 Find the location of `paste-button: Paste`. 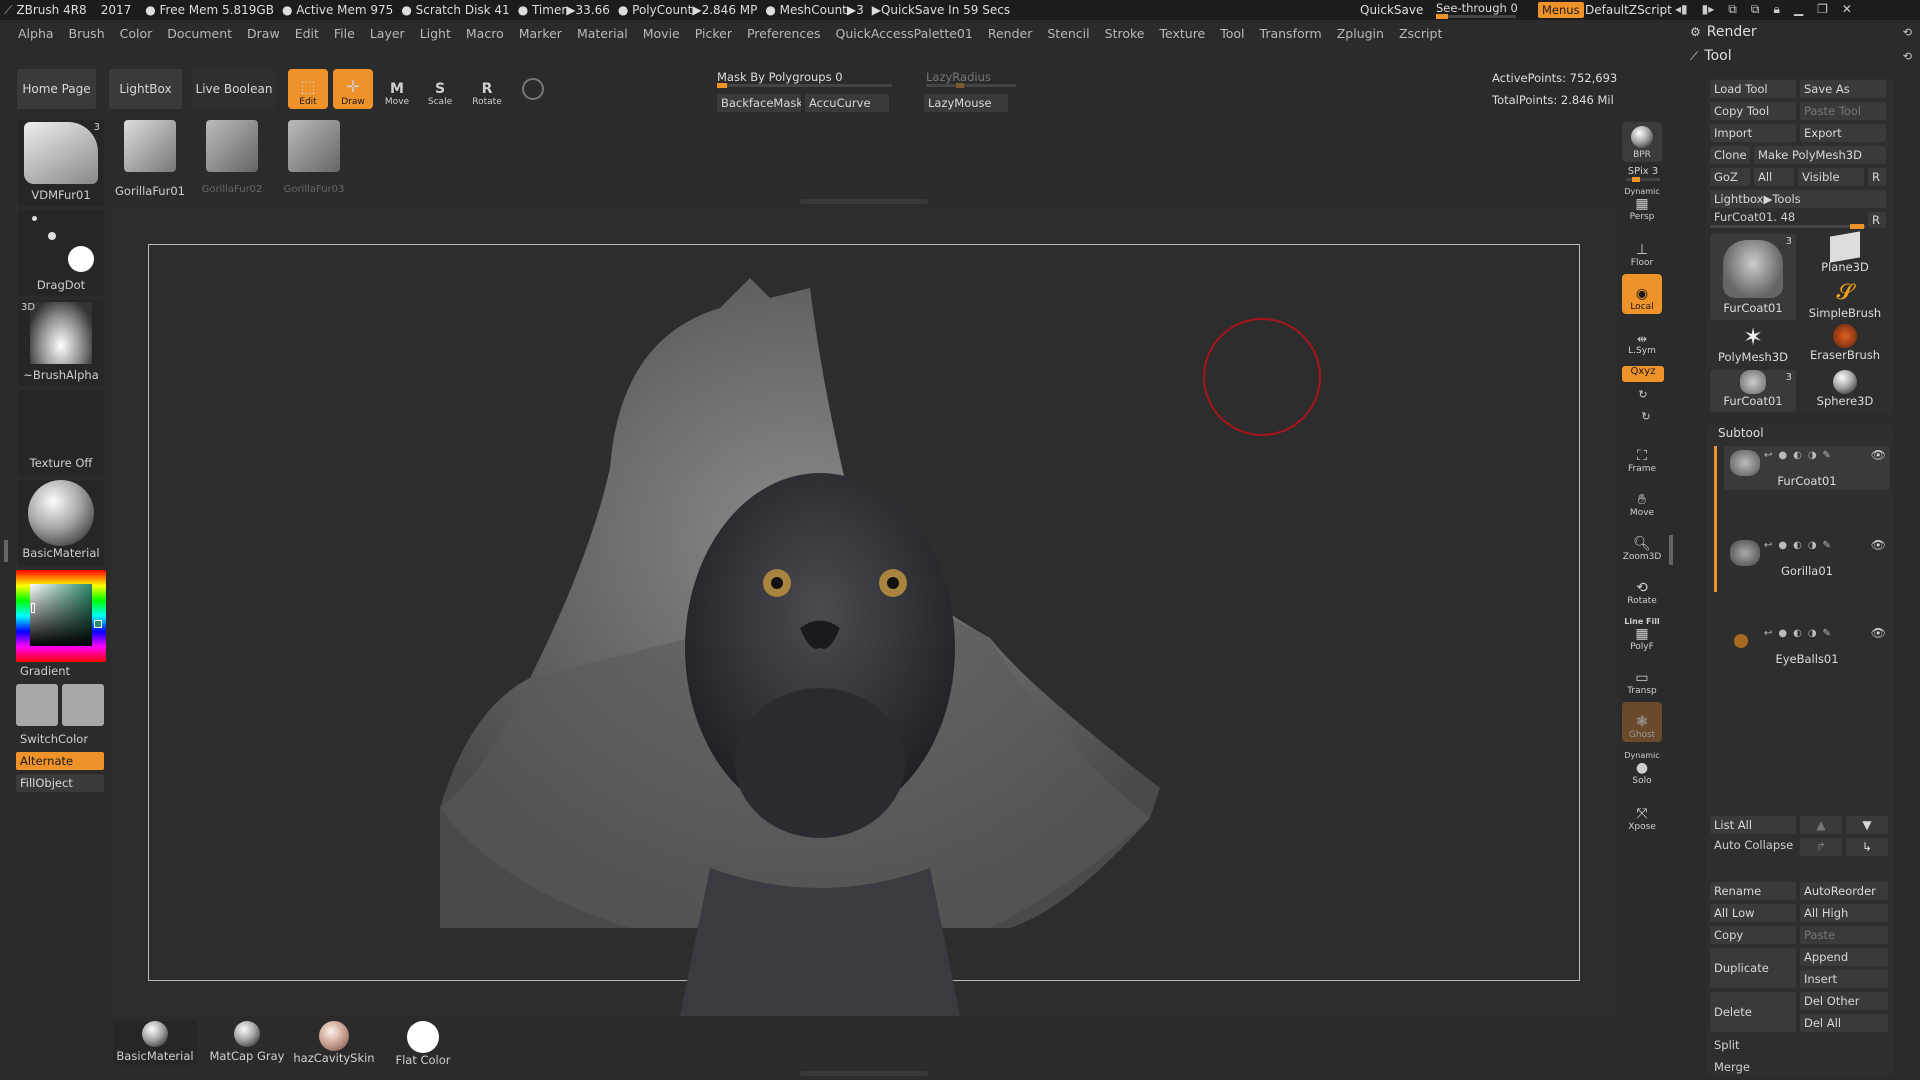

paste-button: Paste is located at coordinates (1844, 935).